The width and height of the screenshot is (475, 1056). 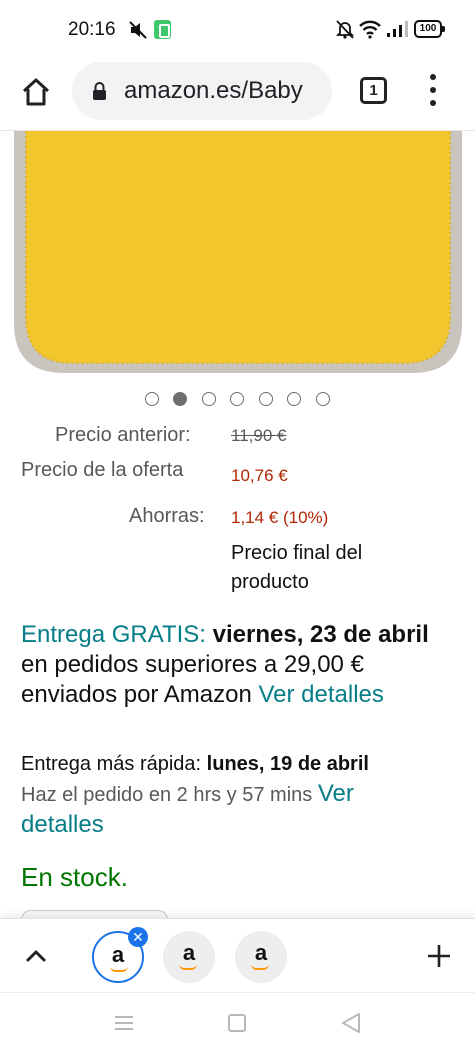 I want to click on delivery-date: viernes, 23 de abril, so click(x=320, y=634).